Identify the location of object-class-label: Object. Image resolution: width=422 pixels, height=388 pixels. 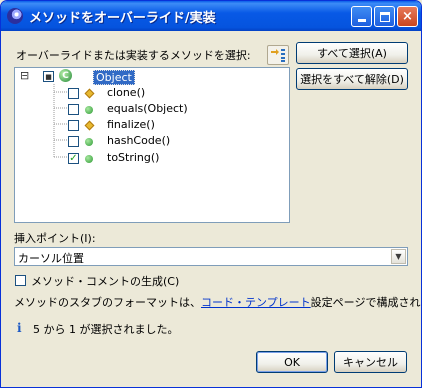
(114, 77).